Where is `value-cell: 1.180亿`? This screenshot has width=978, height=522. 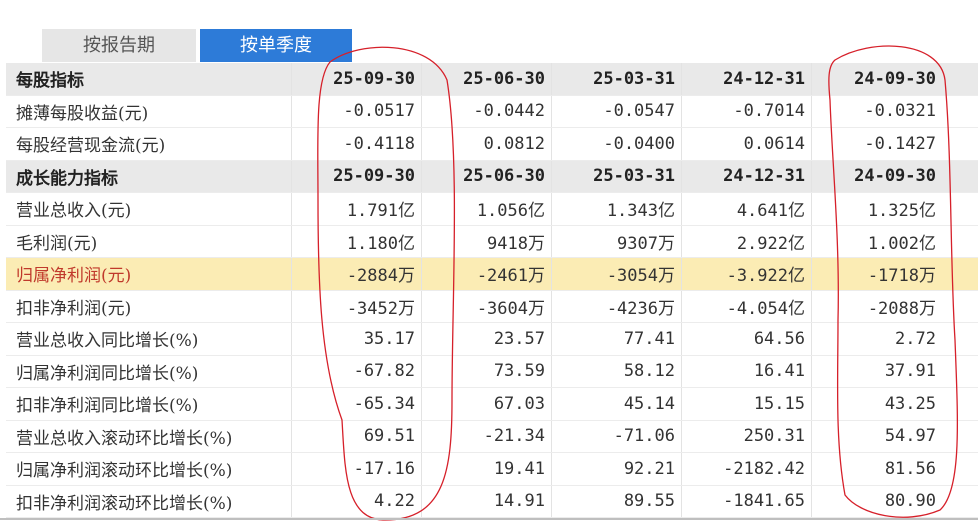 value-cell: 1.180亿 is located at coordinates (357, 241).